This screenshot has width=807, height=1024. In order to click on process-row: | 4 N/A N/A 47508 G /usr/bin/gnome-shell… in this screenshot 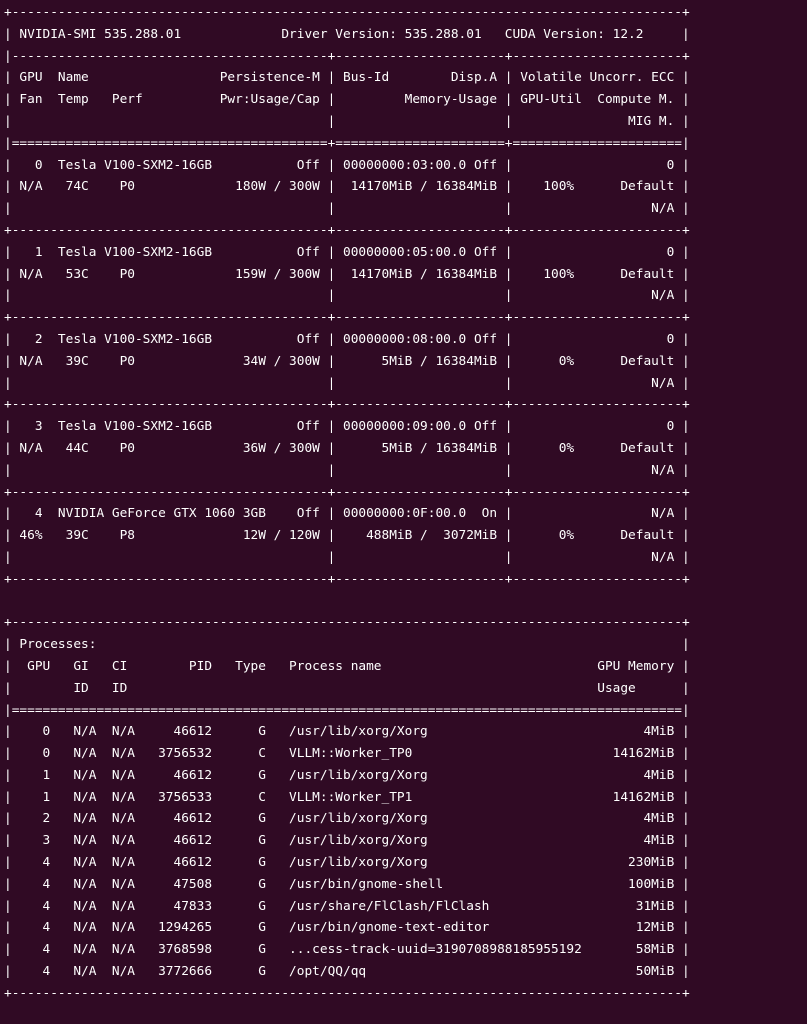, I will do `click(347, 884)`.